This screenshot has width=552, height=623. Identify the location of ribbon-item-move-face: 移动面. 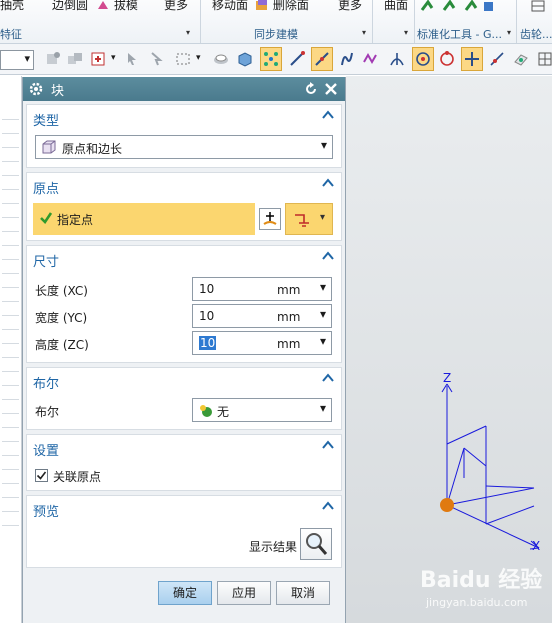
(230, 6).